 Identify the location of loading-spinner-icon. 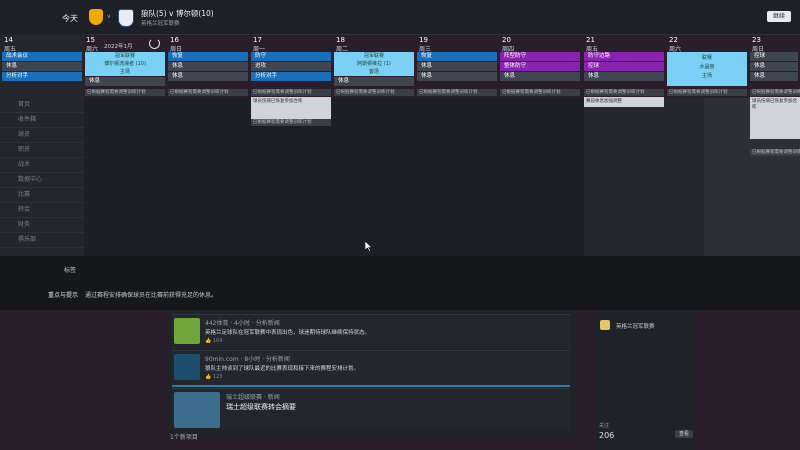
(154, 43).